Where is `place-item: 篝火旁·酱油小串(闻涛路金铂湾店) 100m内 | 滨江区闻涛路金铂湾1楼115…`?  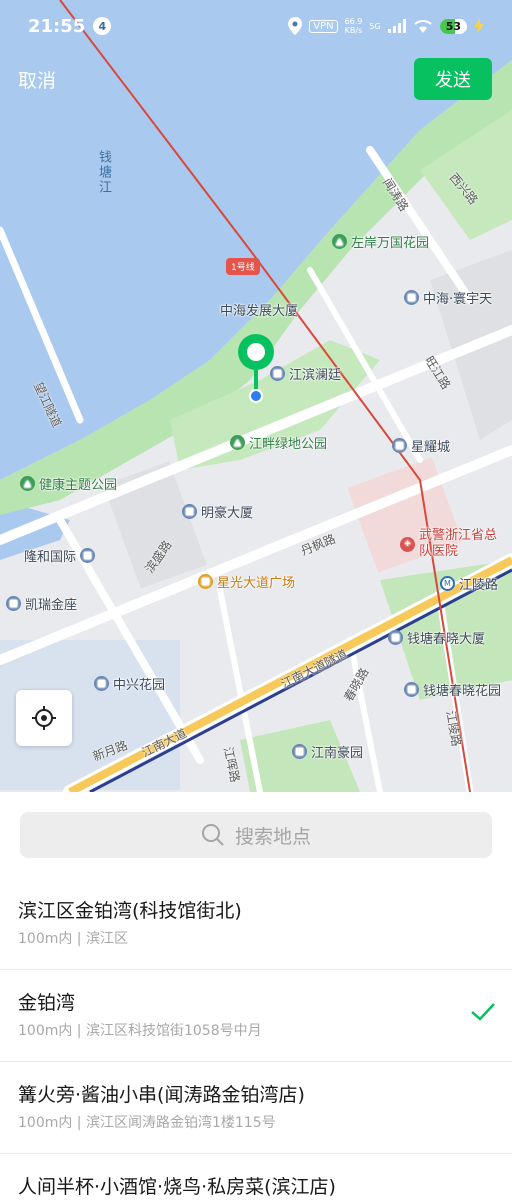 place-item: 篝火旁·酱油小串(闻涛路金铂湾店) 100m内 | 滨江区闻涛路金铂湾1楼115… is located at coordinates (256, 1108).